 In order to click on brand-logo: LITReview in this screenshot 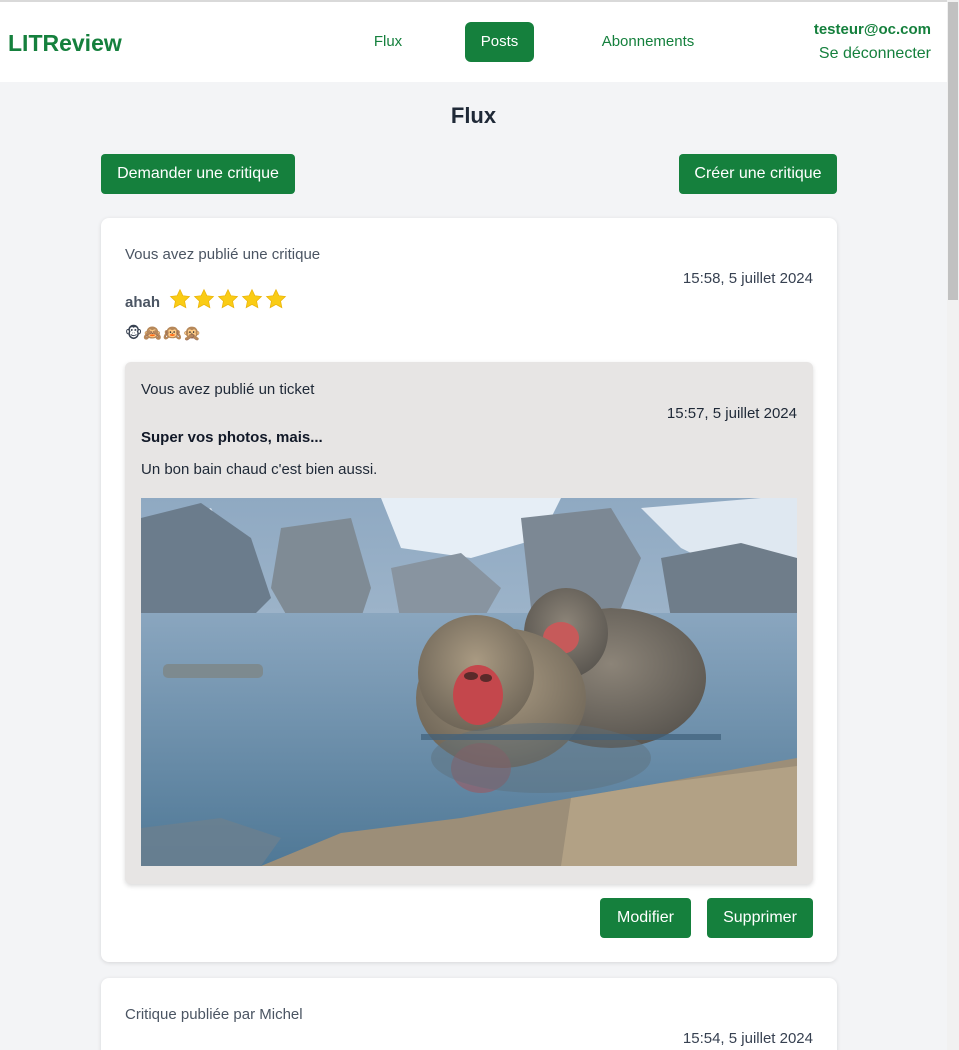, I will do `click(65, 43)`.